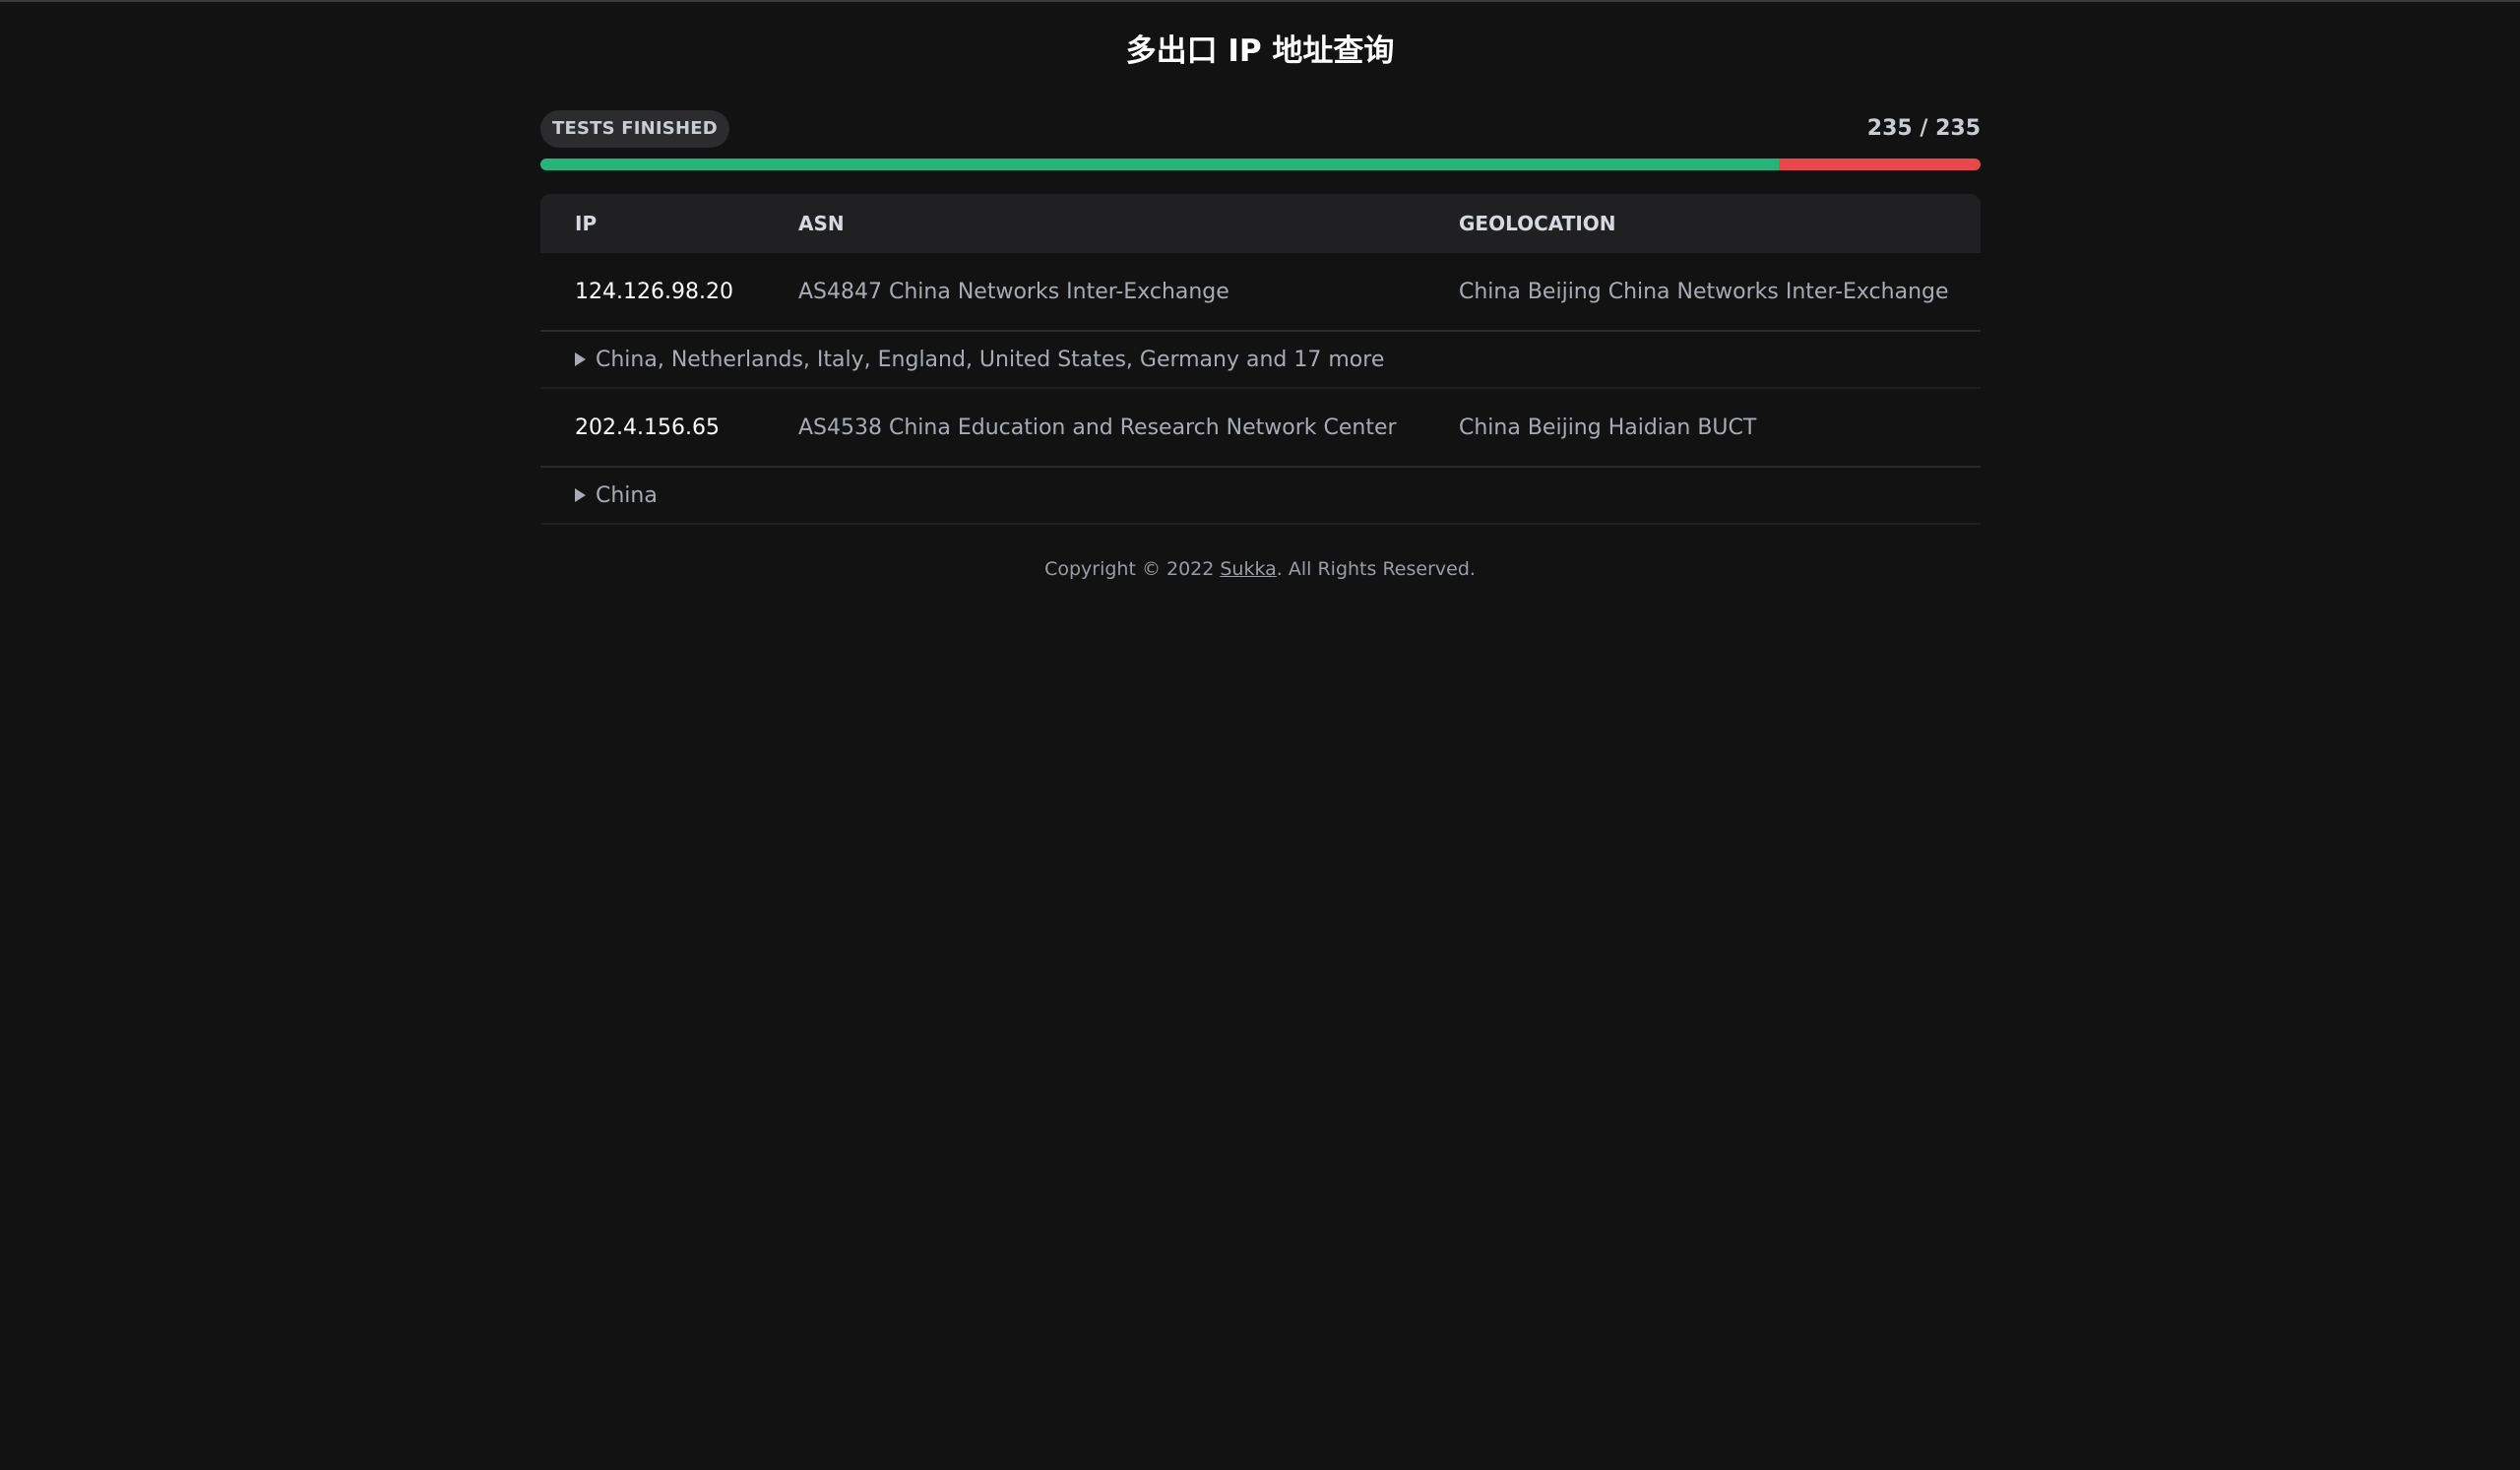 This screenshot has width=2520, height=1470. What do you see at coordinates (1132, 569) in the screenshot?
I see `copyright-text: Copyright © 2022` at bounding box center [1132, 569].